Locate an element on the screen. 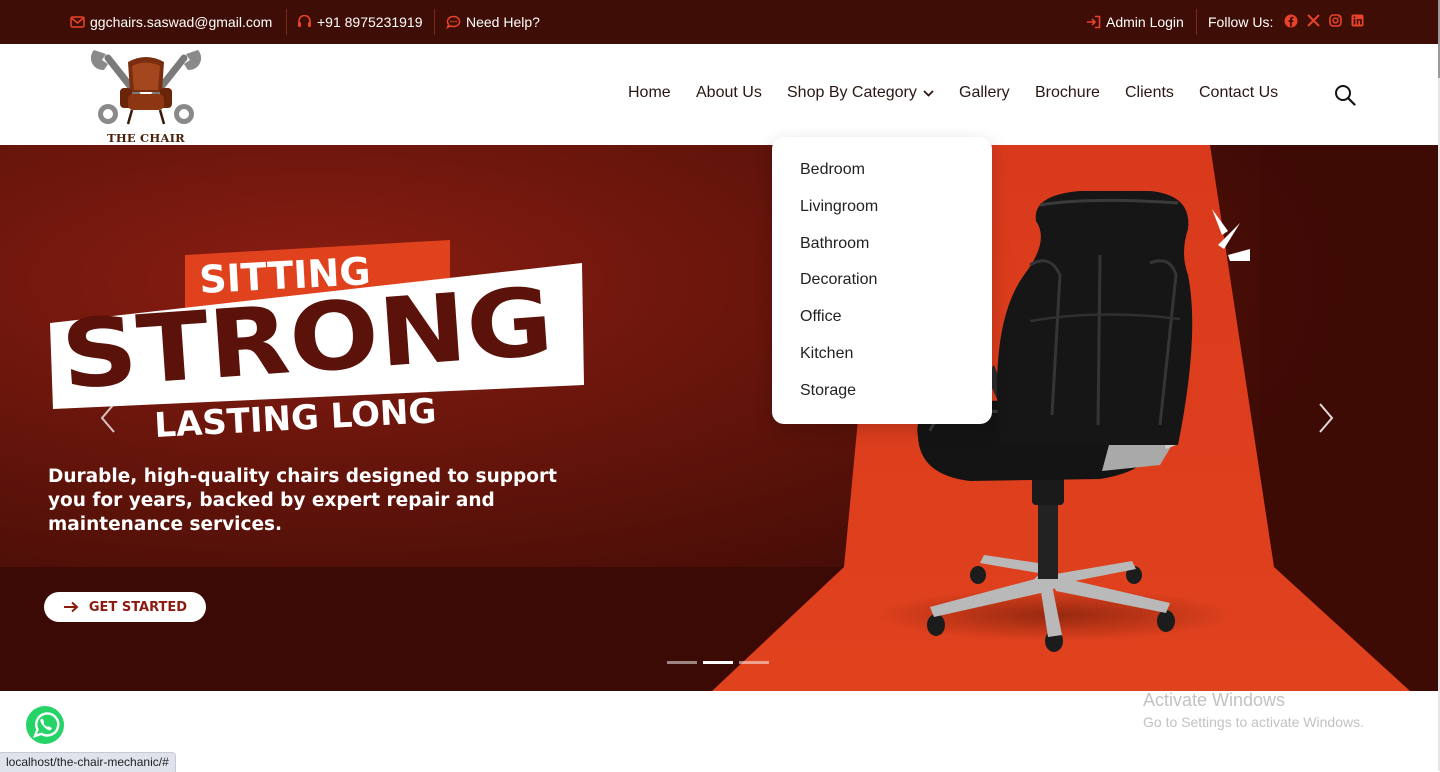 Image resolution: width=1440 pixels, height=772 pixels. linkedin-icon is located at coordinates (1357, 22).